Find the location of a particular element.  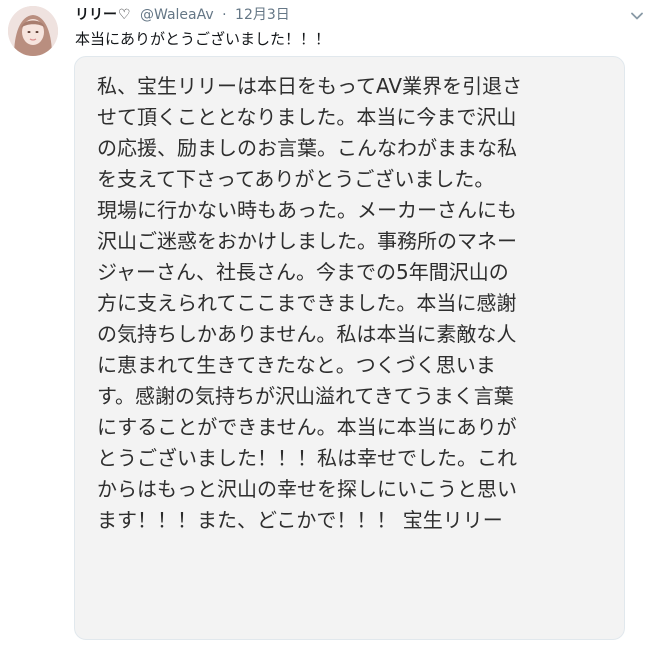

image-text-line: に恵まれて生きてきたなと。つくづく思いま is located at coordinates (296, 365).